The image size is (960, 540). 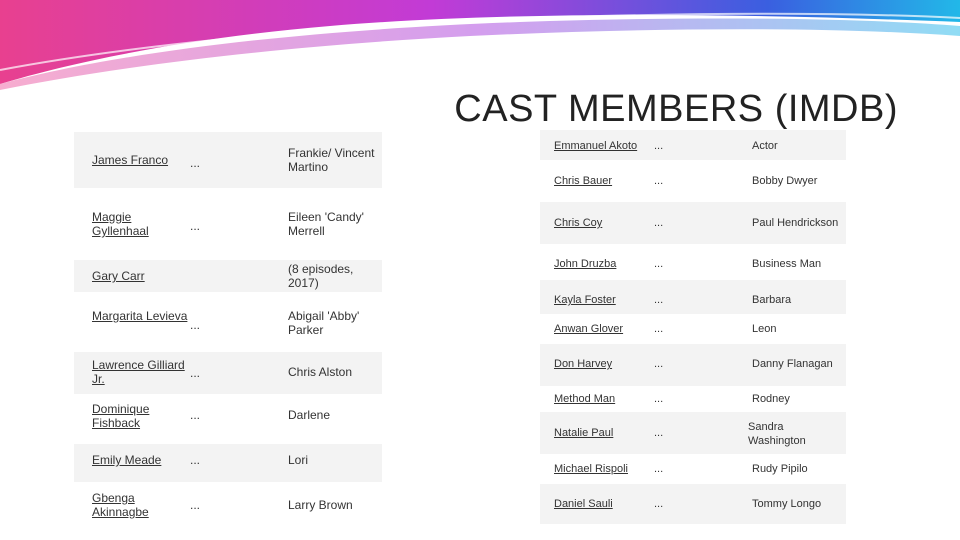 What do you see at coordinates (693, 433) in the screenshot?
I see `table-row: Natalie Paul ... Sandra Washington` at bounding box center [693, 433].